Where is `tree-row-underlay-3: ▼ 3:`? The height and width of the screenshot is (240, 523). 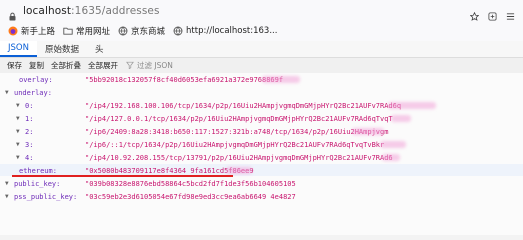
tree-row-underlay-3: ▼ 3: is located at coordinates (24, 144).